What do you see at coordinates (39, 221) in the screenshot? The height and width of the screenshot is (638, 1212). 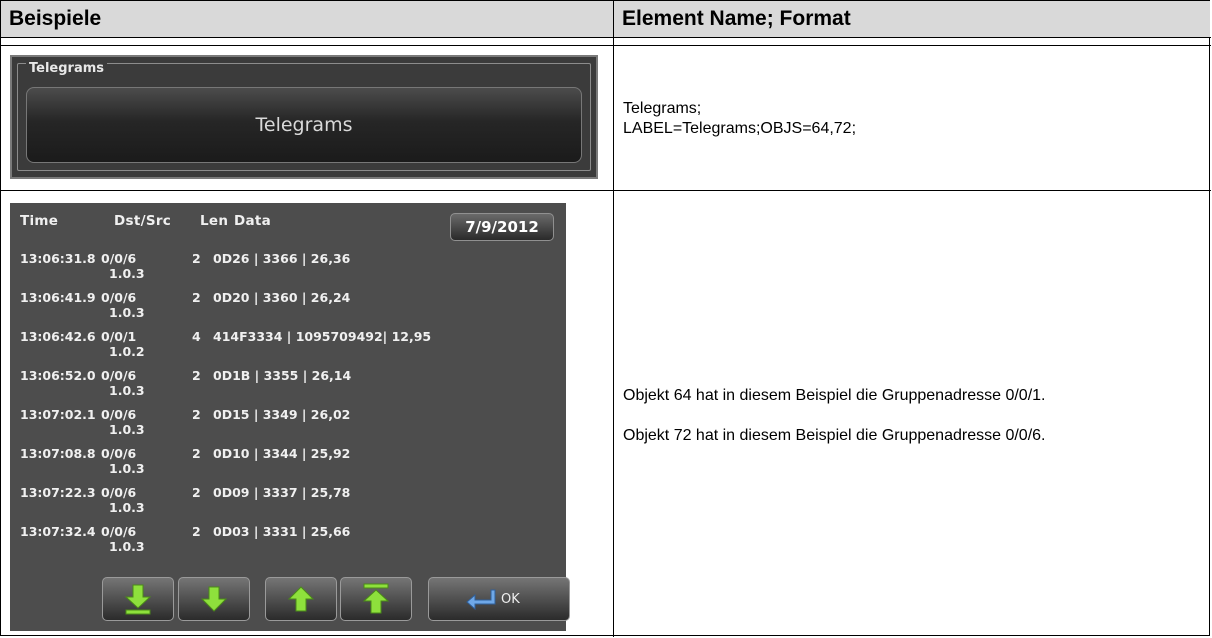 I see `column-time: Time` at bounding box center [39, 221].